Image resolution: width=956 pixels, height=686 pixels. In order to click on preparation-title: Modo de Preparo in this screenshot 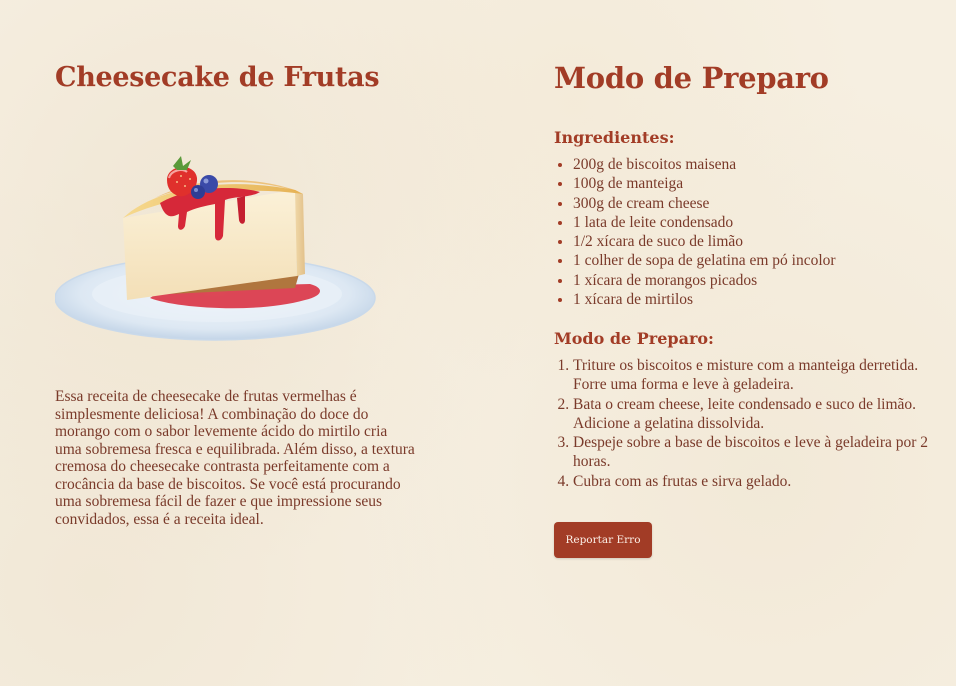, I will do `click(691, 78)`.